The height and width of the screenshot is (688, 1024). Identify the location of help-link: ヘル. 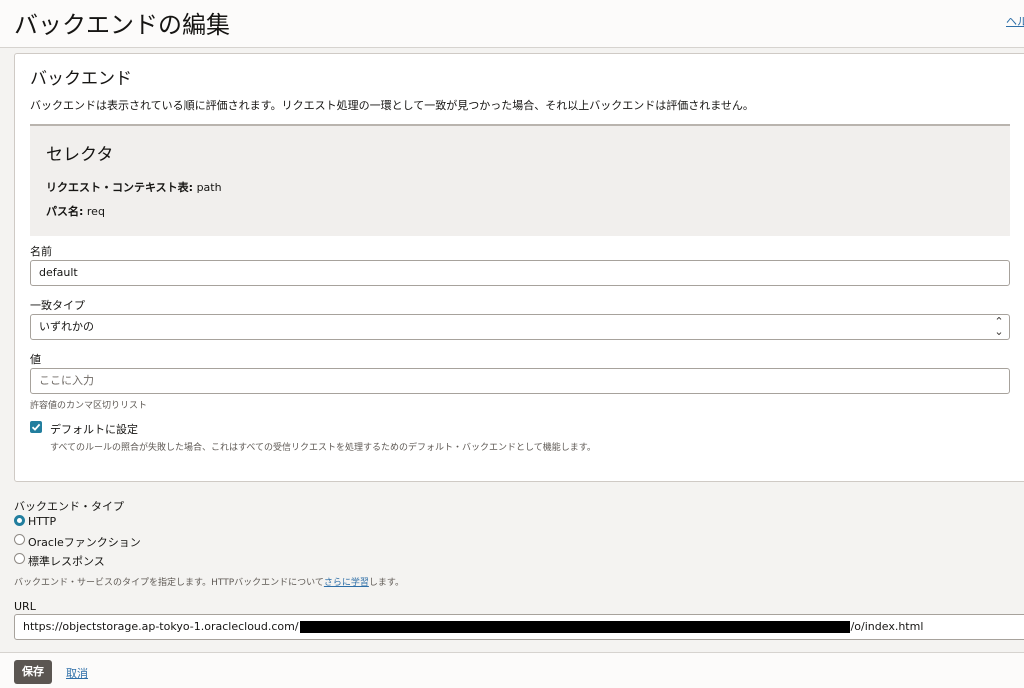
(1015, 21).